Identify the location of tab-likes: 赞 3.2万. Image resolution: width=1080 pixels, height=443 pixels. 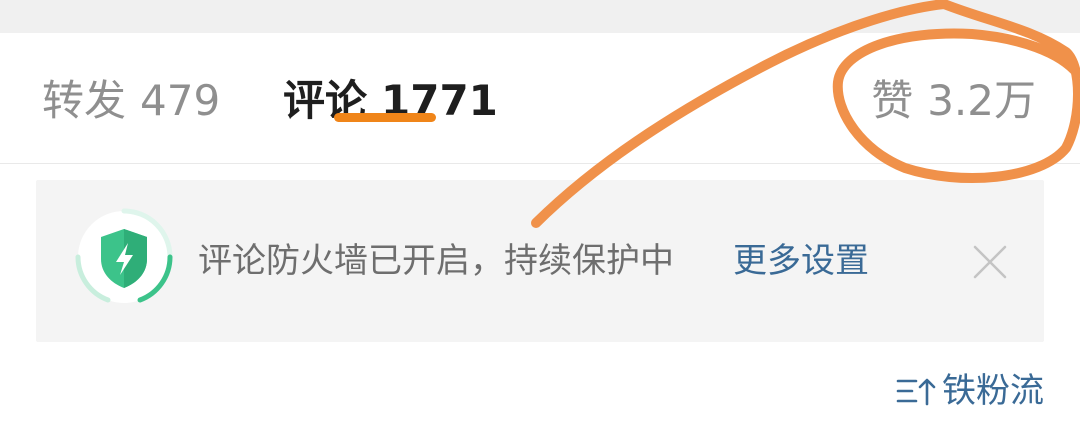
(953, 101).